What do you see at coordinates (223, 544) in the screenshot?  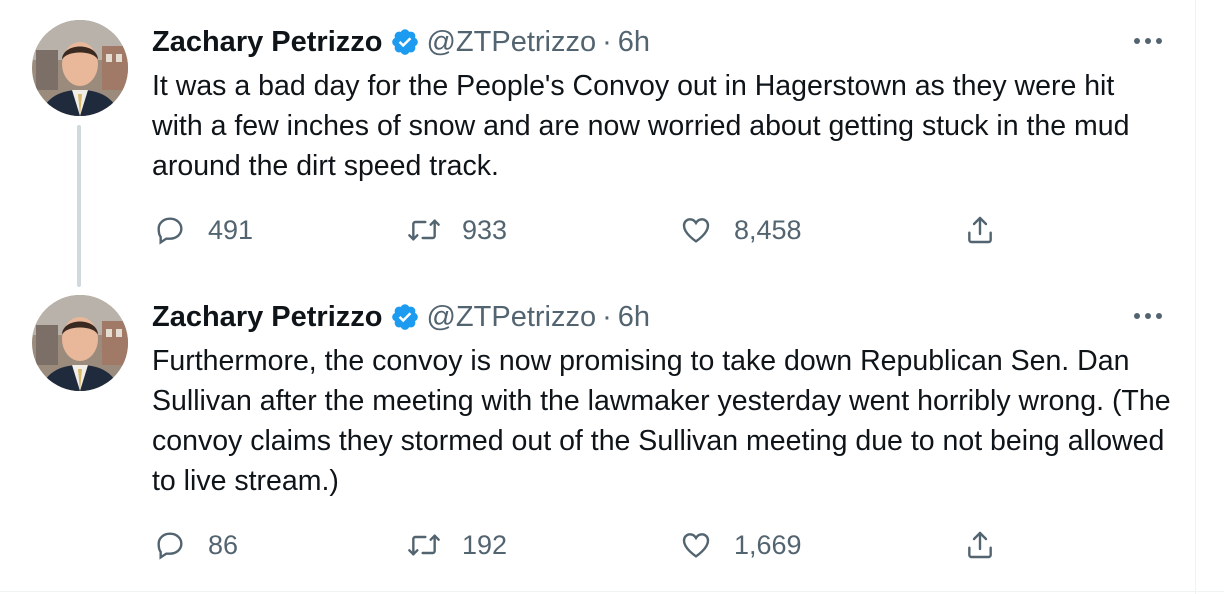 I see `reply-count: 86` at bounding box center [223, 544].